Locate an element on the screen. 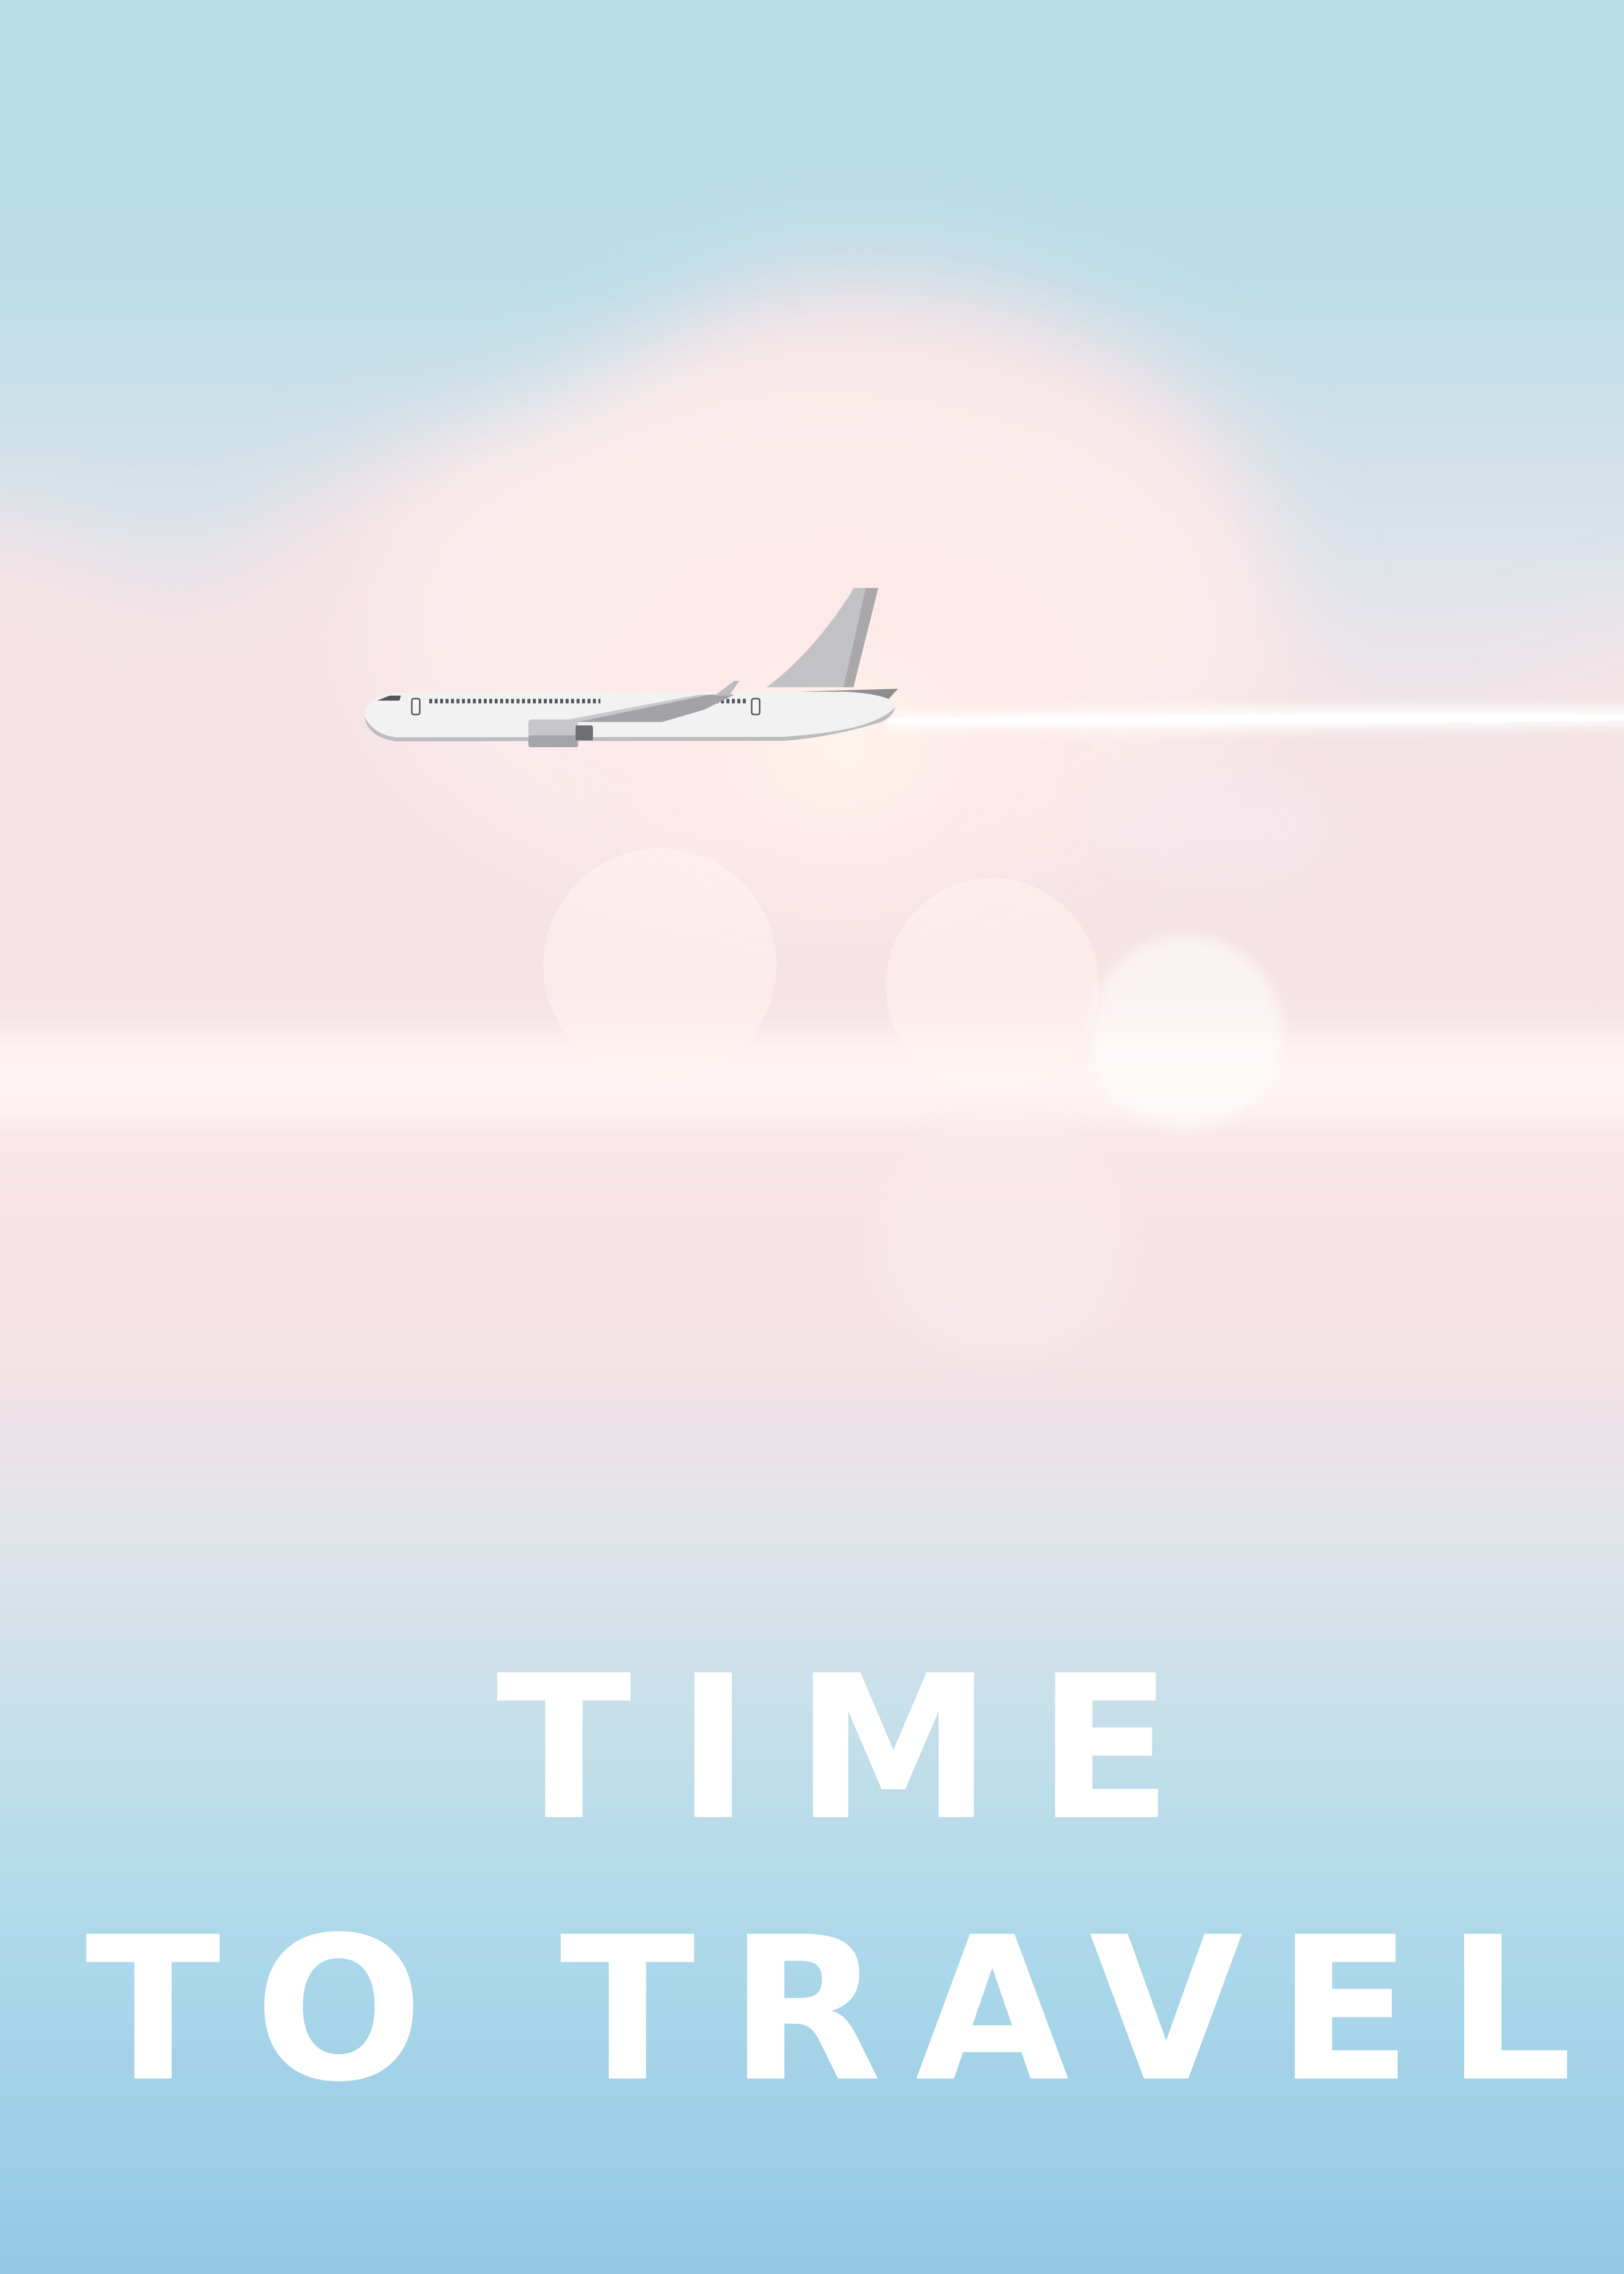 The width and height of the screenshot is (1624, 2274). headline-line-2: TO TRAVEL is located at coordinates (846, 2011).